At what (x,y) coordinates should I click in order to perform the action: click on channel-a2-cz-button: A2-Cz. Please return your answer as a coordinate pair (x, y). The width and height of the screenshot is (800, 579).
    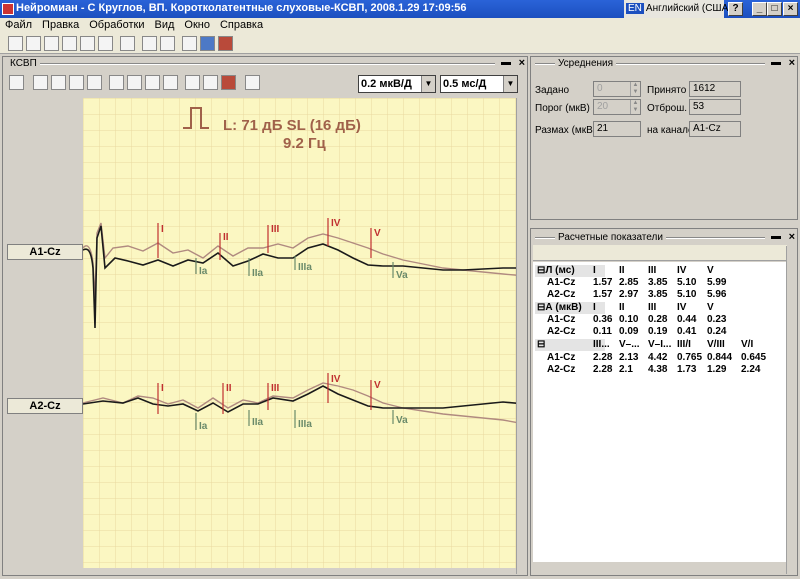
    Looking at the image, I should click on (45, 406).